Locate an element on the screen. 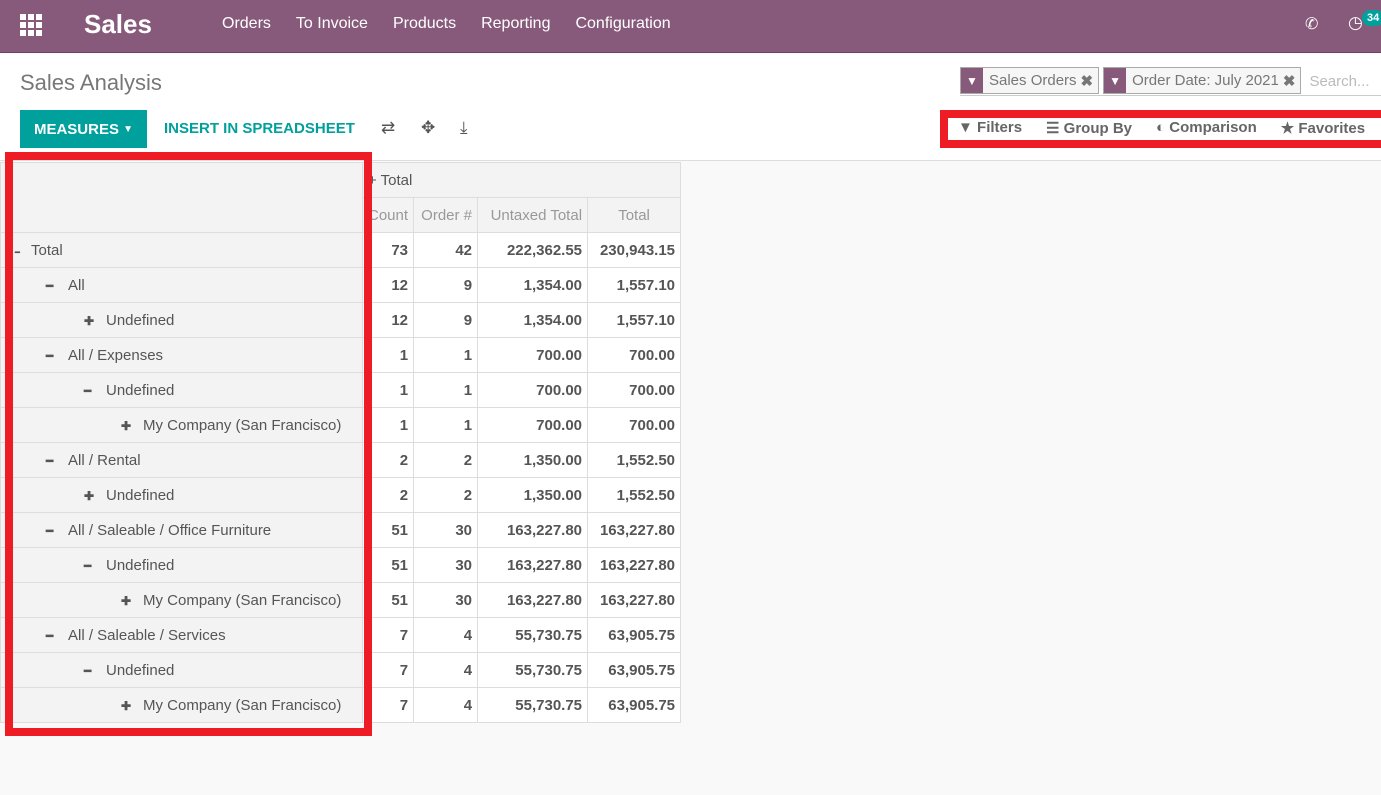 The height and width of the screenshot is (795, 1381). menu-reporting: Reporting is located at coordinates (515, 24).